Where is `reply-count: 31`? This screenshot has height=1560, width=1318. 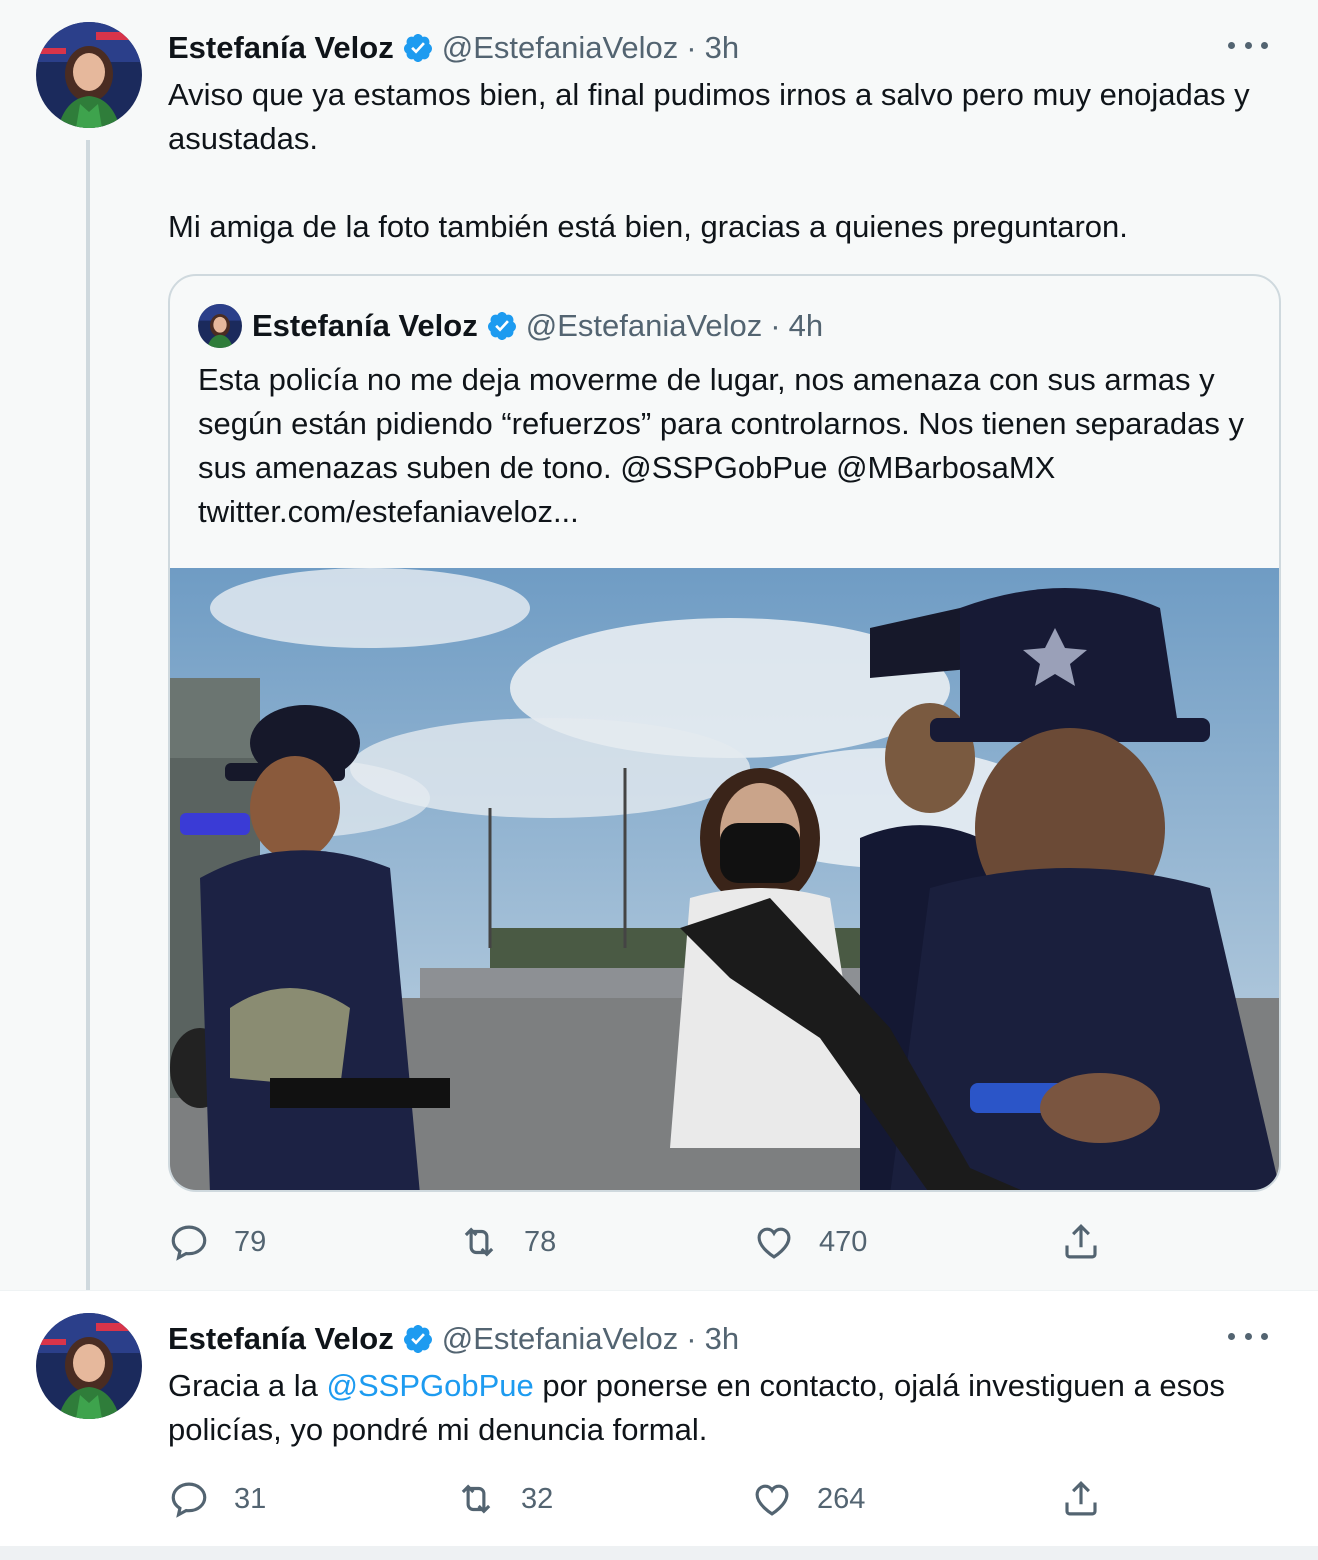
reply-count: 31 is located at coordinates (250, 1498).